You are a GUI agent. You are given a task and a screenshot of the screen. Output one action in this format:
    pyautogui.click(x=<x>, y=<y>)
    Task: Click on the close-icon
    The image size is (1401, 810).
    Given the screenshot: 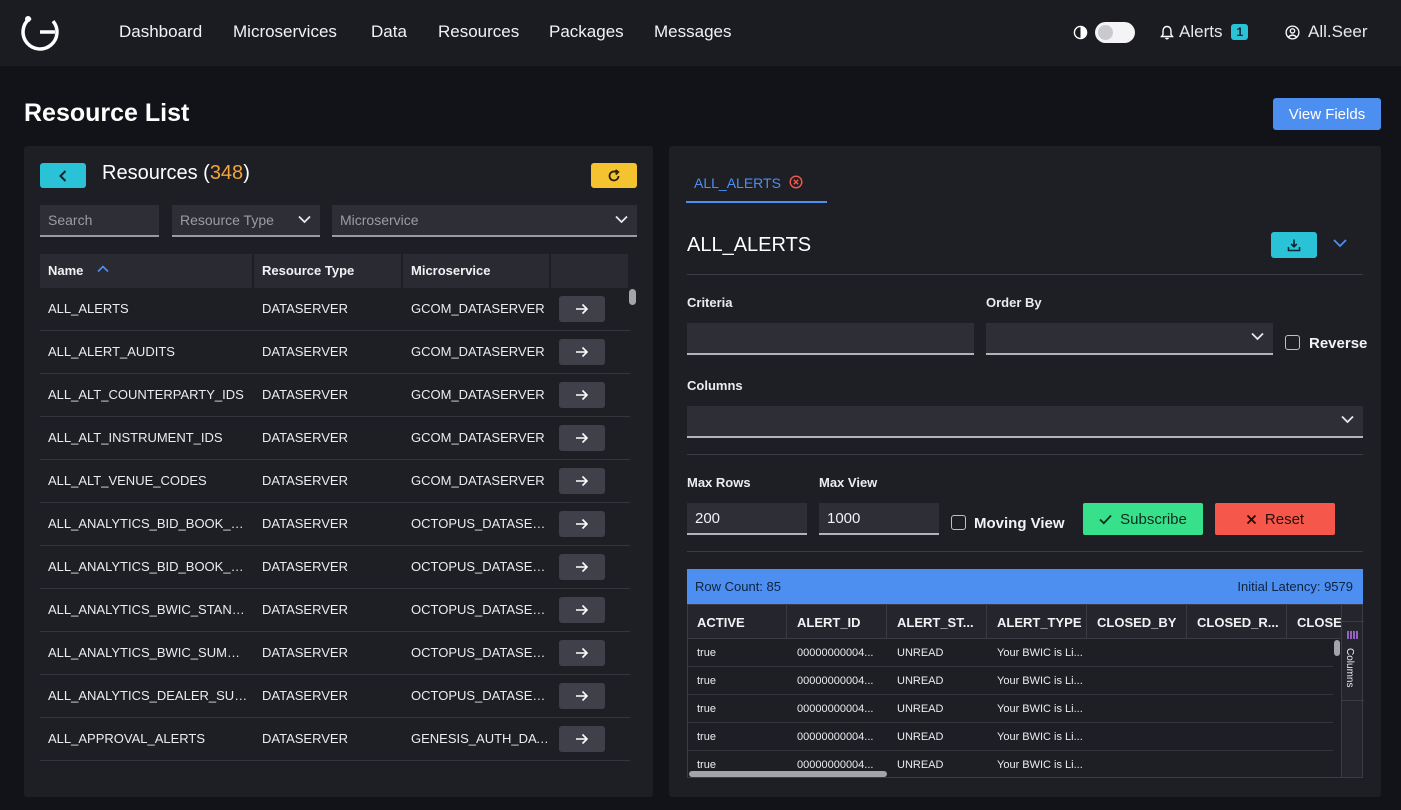 What is the action you would take?
    pyautogui.click(x=1251, y=519)
    